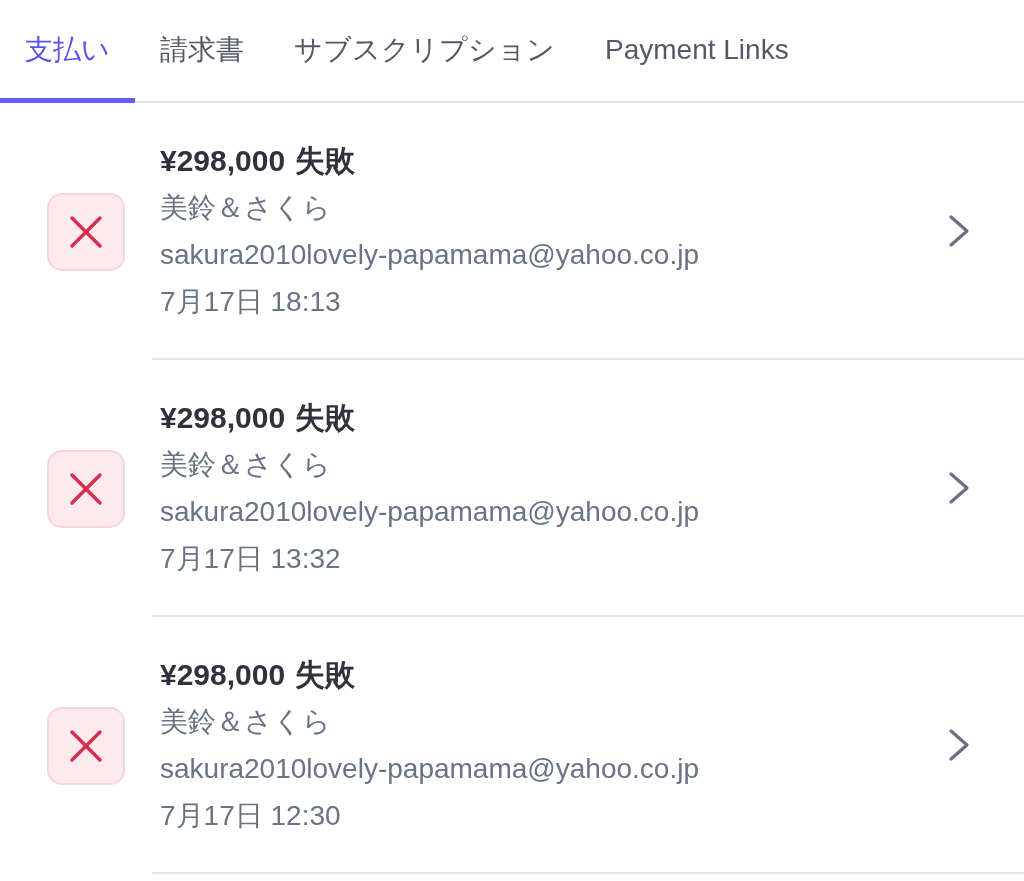 The width and height of the screenshot is (1024, 881). I want to click on tab: サブスクリプション, so click(424, 51).